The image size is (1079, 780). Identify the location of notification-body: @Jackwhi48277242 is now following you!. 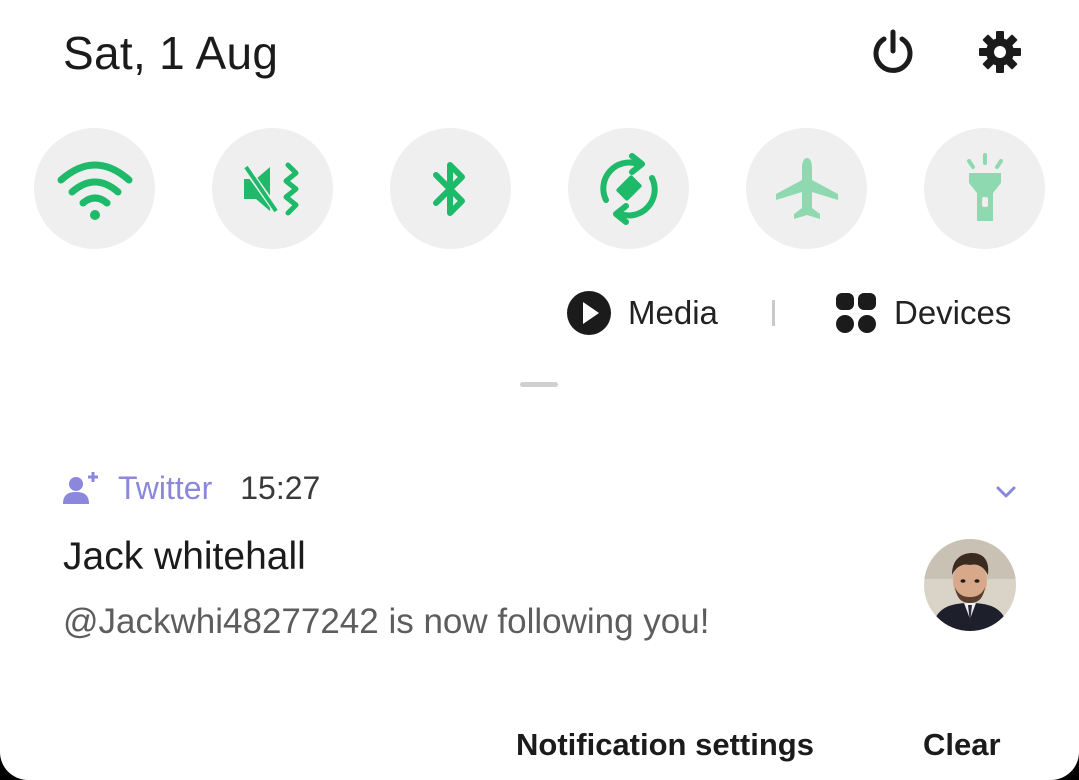
(386, 622).